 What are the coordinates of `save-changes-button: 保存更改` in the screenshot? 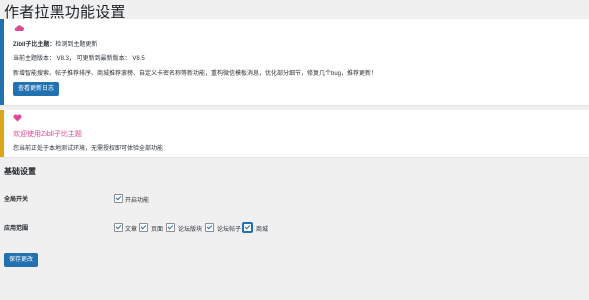 It's located at (21, 260).